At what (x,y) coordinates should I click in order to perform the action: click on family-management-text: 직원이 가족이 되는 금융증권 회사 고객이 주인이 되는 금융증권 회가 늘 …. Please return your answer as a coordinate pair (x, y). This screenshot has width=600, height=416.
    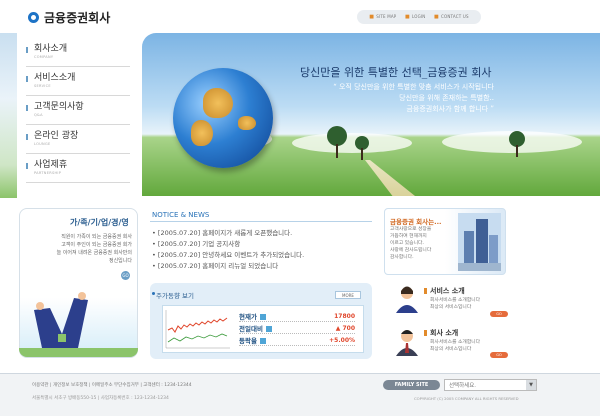
    Looking at the image, I should click on (94, 249).